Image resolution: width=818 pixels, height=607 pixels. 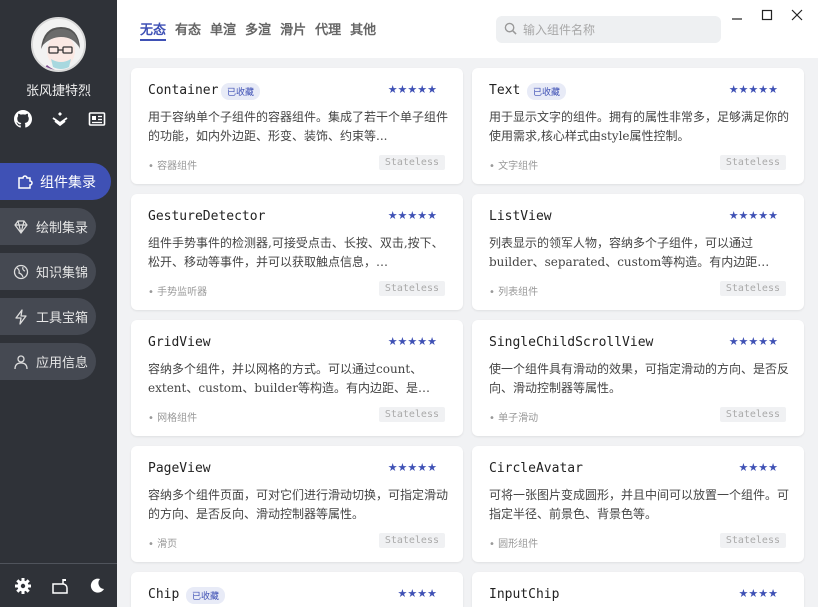 What do you see at coordinates (58, 44) in the screenshot?
I see `avatar` at bounding box center [58, 44].